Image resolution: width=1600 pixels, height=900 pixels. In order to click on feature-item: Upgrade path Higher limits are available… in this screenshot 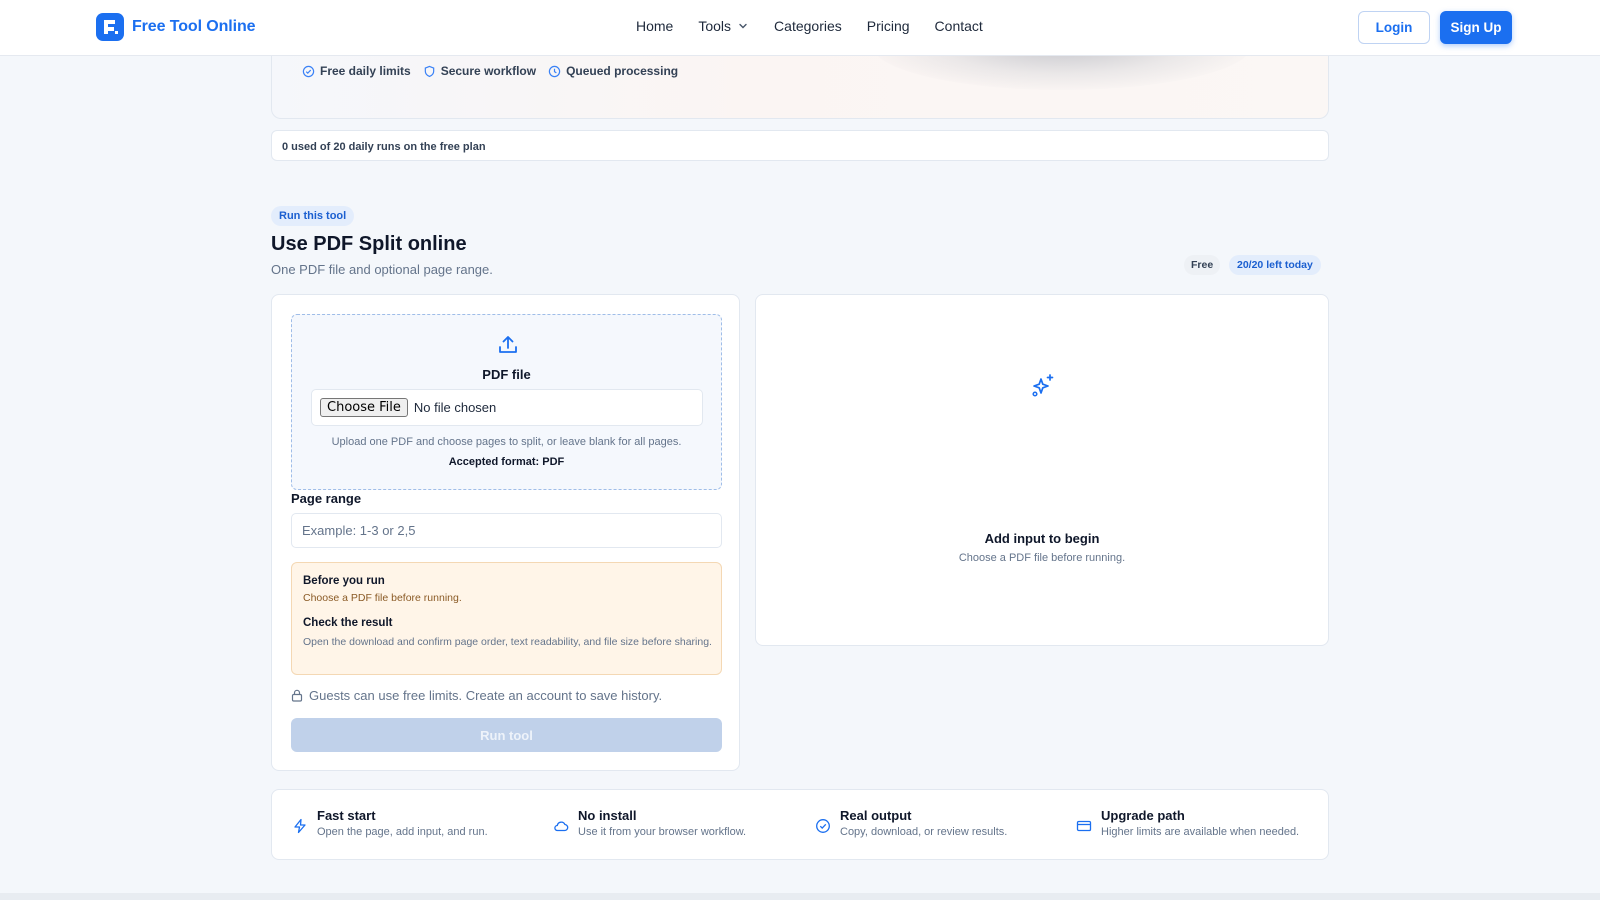, I will do `click(1187, 823)`.